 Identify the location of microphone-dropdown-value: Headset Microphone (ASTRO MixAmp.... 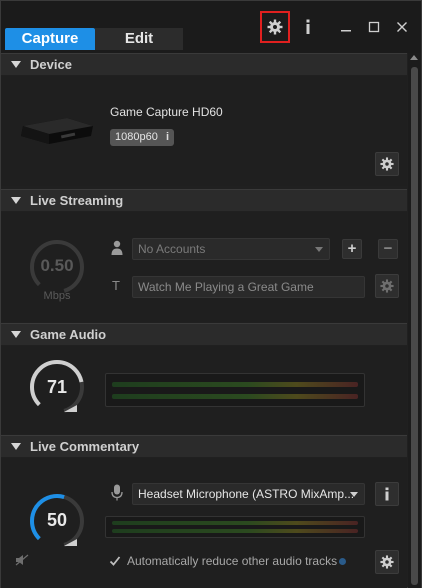
(246, 494).